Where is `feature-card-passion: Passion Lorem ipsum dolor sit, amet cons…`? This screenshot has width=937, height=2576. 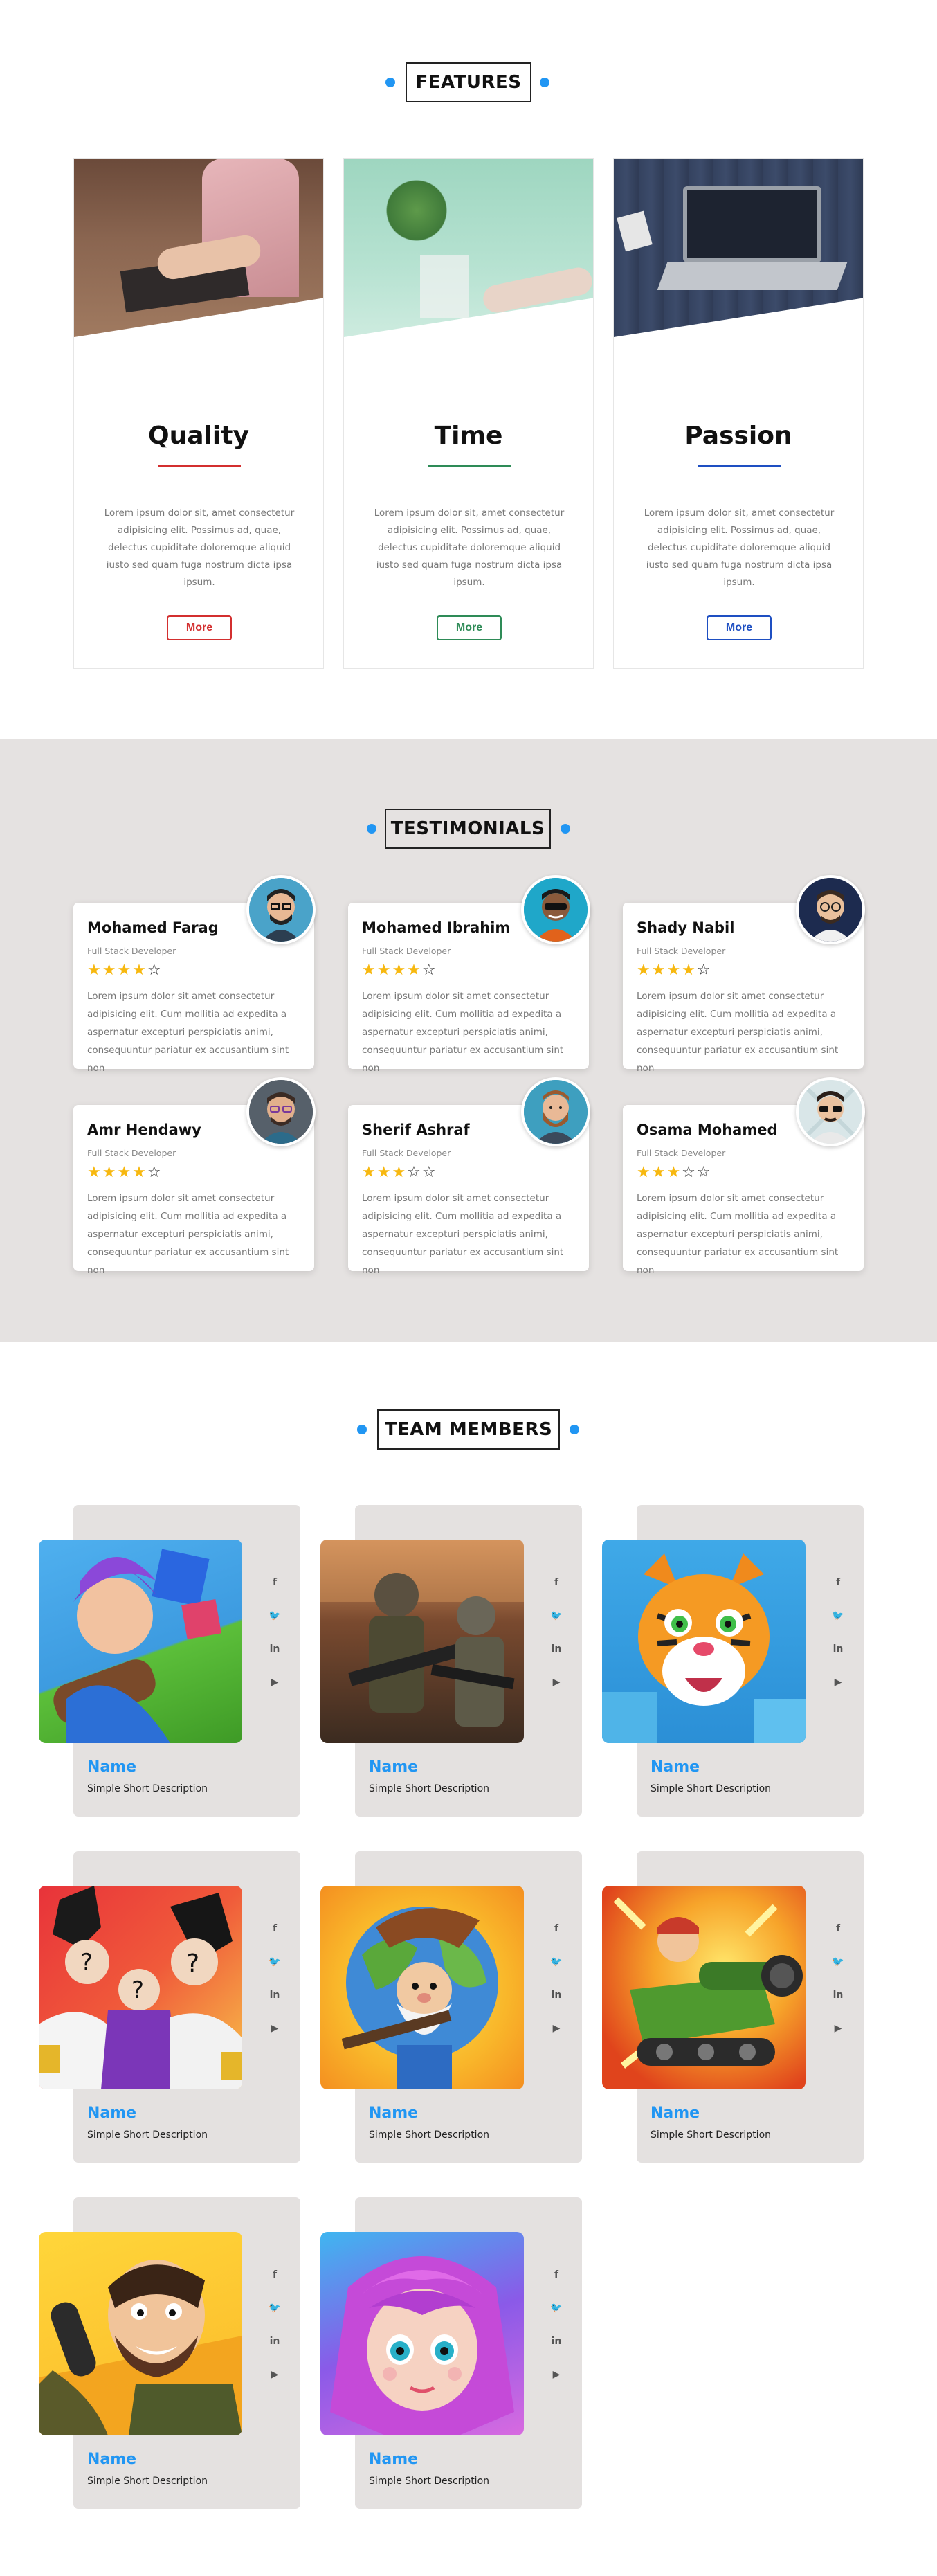
feature-card-passion: Passion Lorem ipsum dolor sit, amet cons… is located at coordinates (738, 413).